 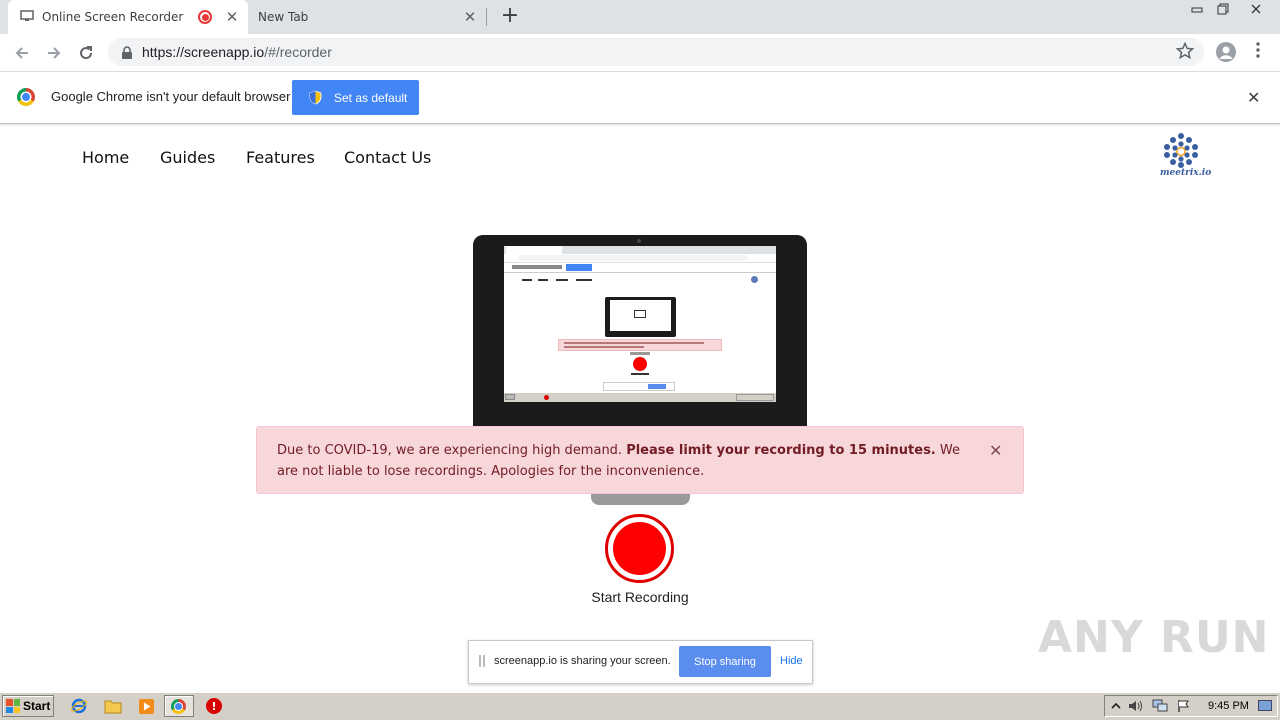 What do you see at coordinates (203, 52) in the screenshot?
I see `url-host: https://screenapp.io` at bounding box center [203, 52].